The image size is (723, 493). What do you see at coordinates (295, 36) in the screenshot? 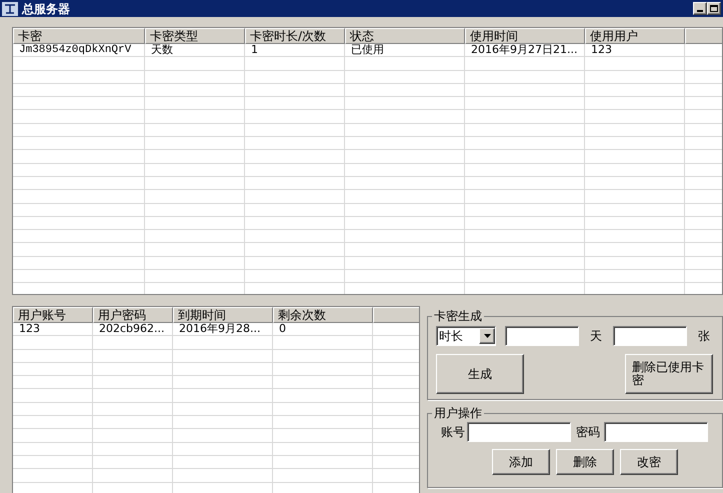
I see `column-header: 卡密时长/次数` at bounding box center [295, 36].